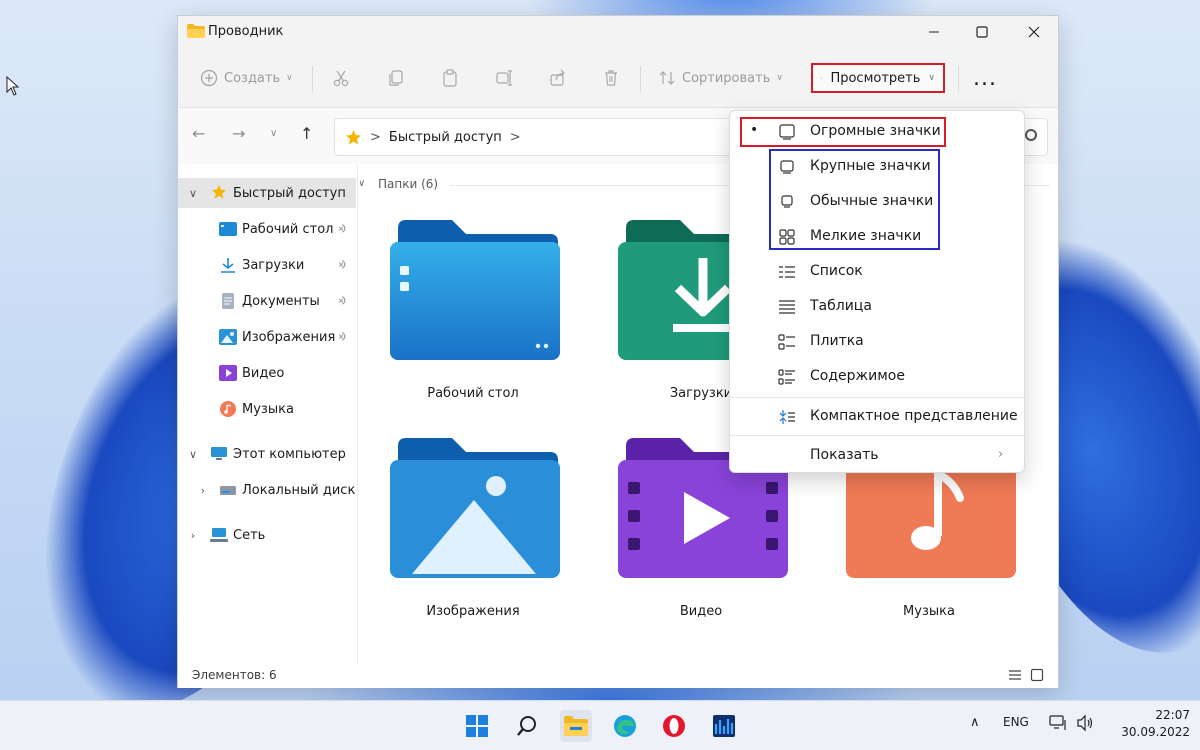 The height and width of the screenshot is (750, 1200). I want to click on minimize-icon, so click(934, 32).